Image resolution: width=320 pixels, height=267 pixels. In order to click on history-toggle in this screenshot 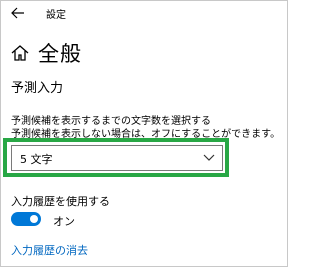, I will do `click(26, 219)`.